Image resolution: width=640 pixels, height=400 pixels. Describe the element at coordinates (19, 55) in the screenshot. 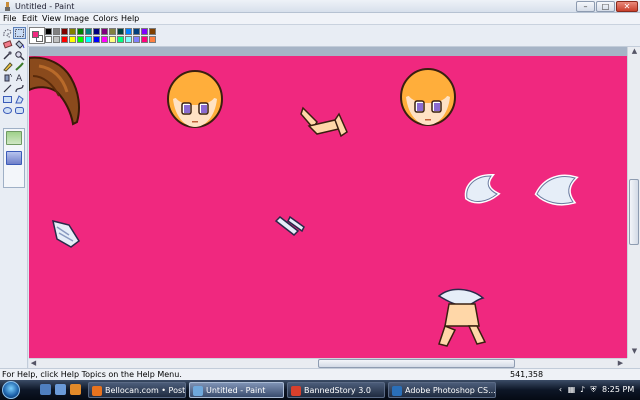

I see `magnifier-icon` at that location.